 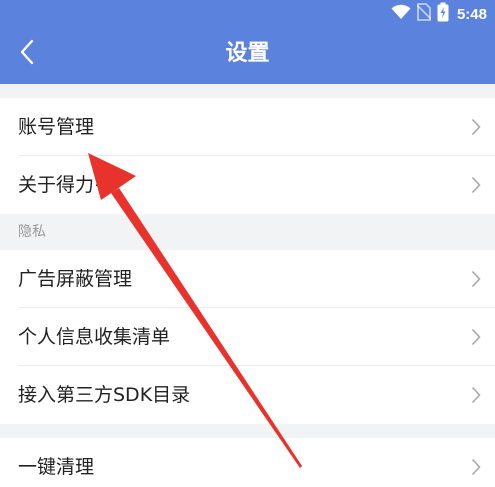 I want to click on page-title: 设置, so click(x=247, y=53).